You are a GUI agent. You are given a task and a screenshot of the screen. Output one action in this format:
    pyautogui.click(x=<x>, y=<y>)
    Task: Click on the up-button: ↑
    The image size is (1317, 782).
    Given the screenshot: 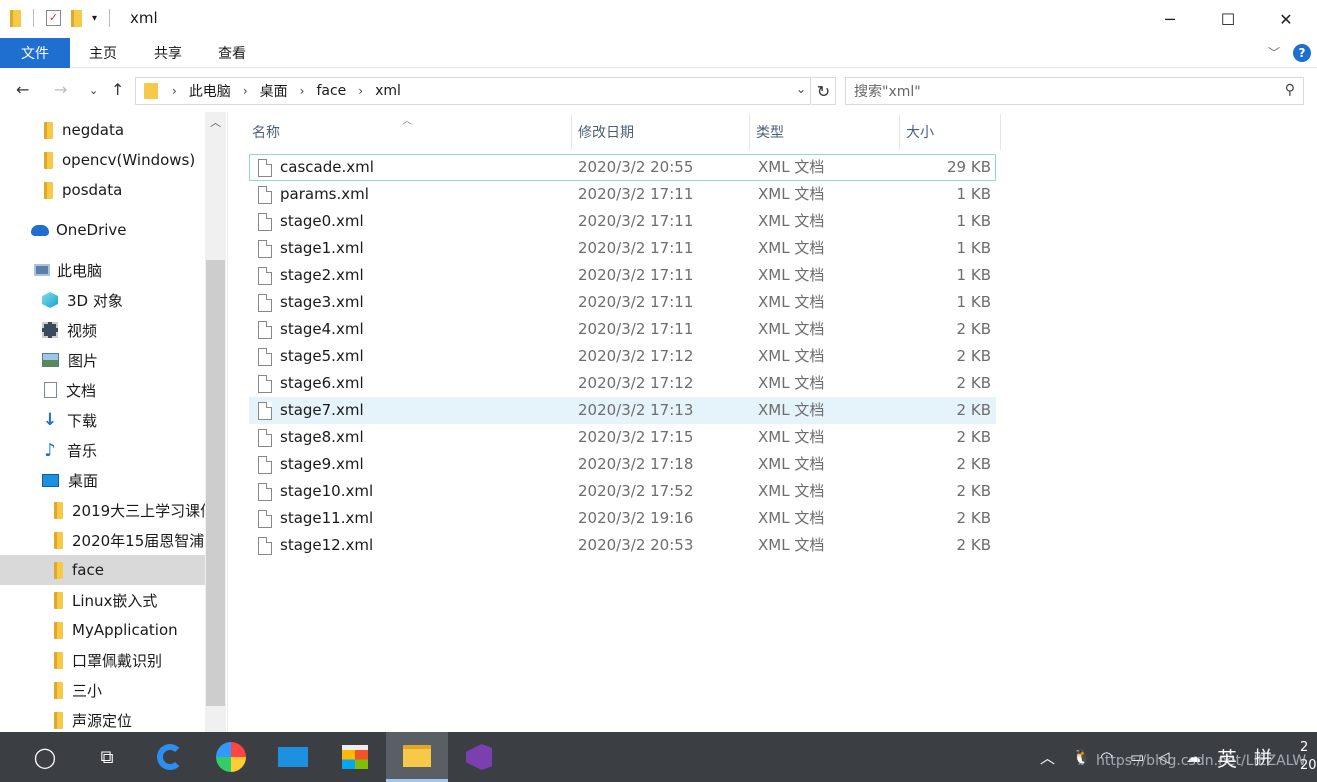 What is the action you would take?
    pyautogui.click(x=117, y=89)
    